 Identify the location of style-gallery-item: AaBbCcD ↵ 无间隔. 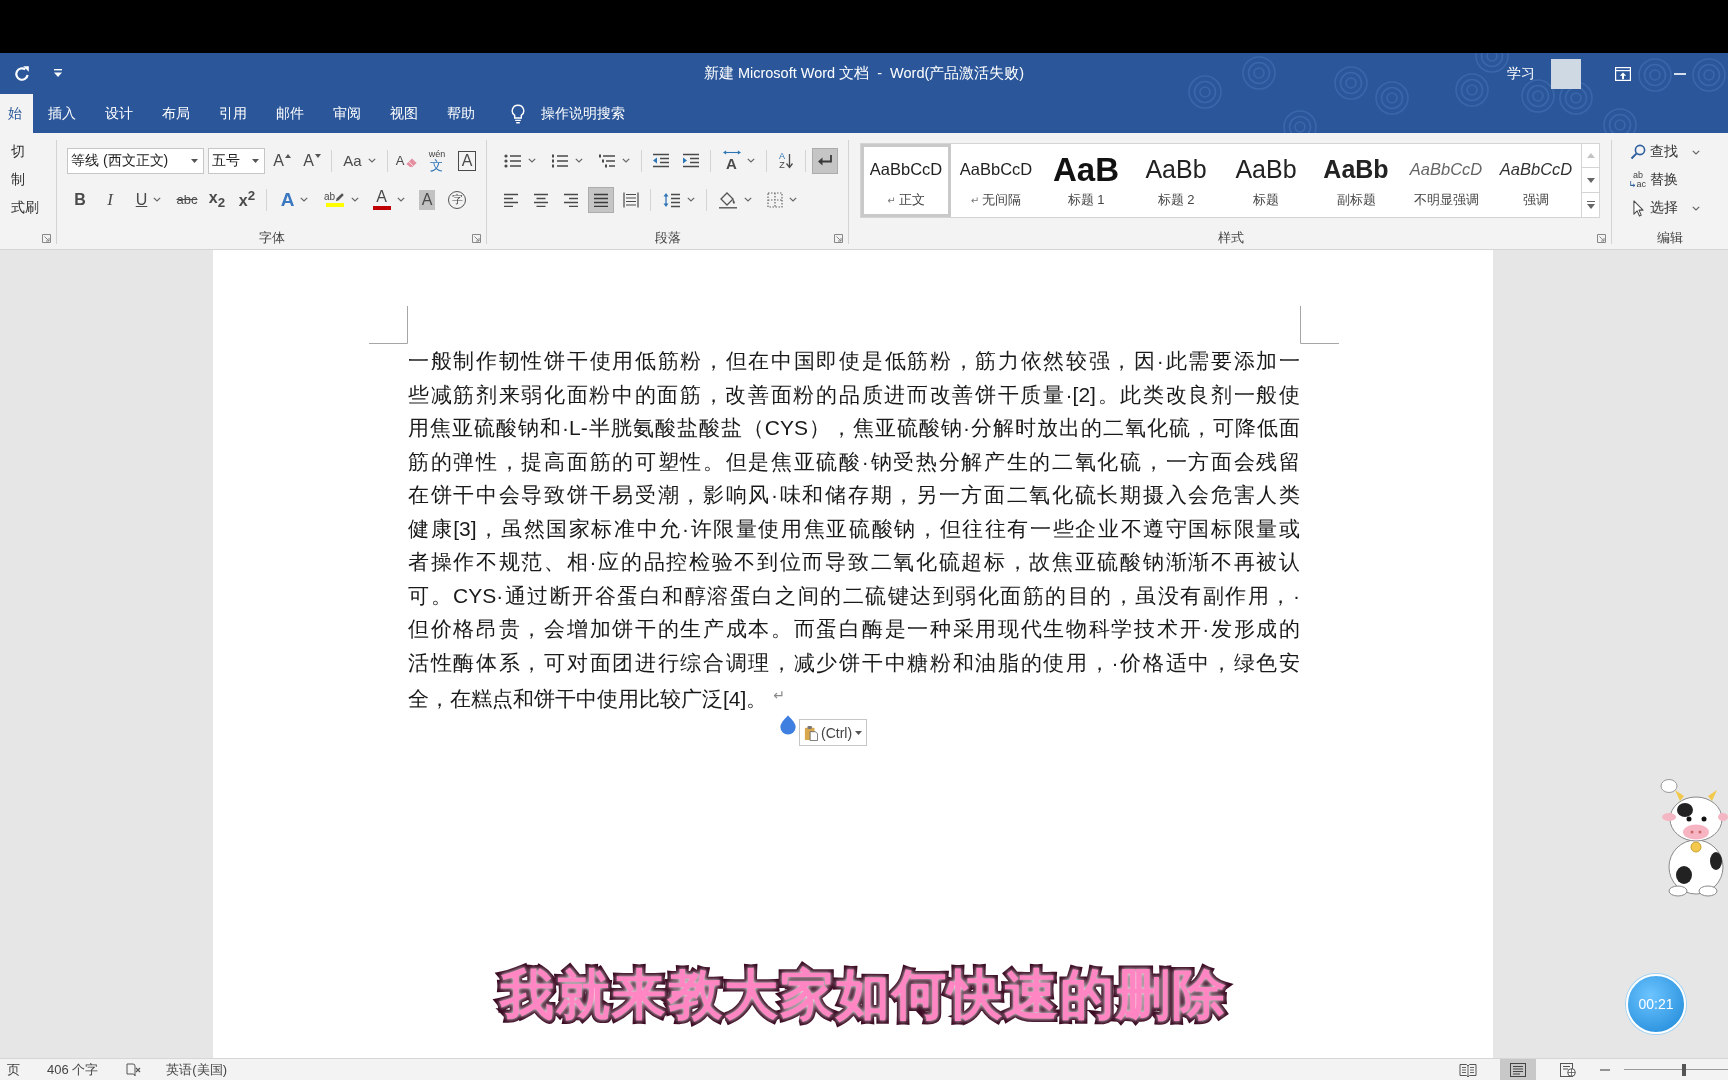
(996, 180).